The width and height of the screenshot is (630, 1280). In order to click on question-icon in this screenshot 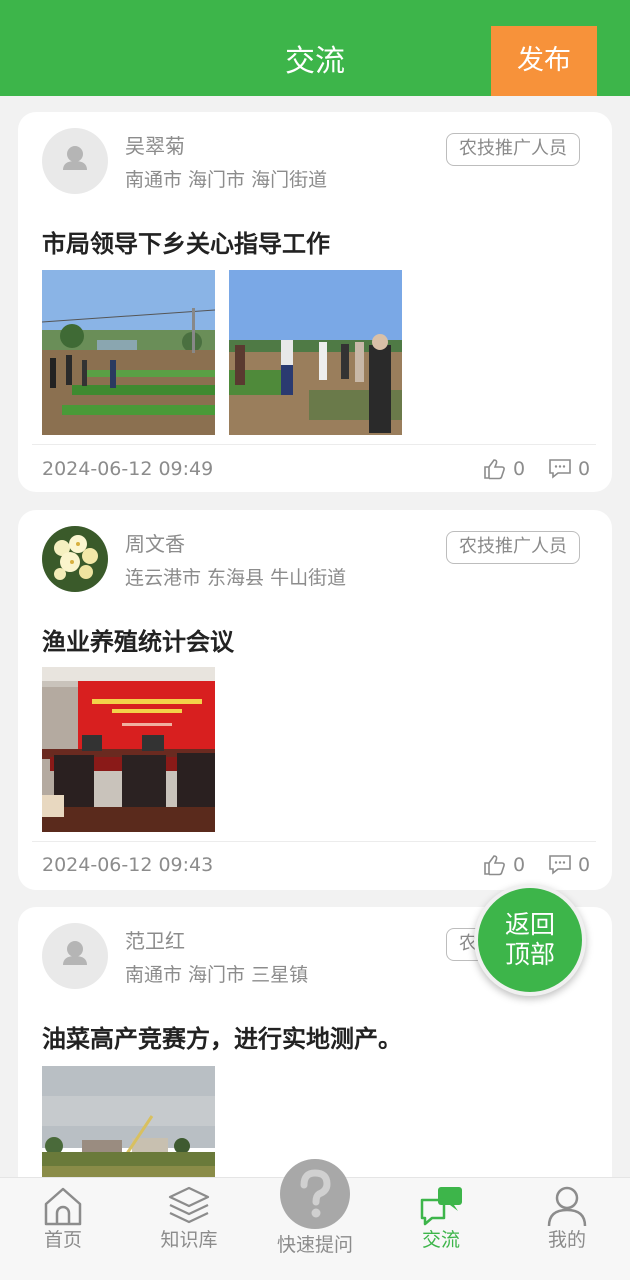, I will do `click(315, 1194)`.